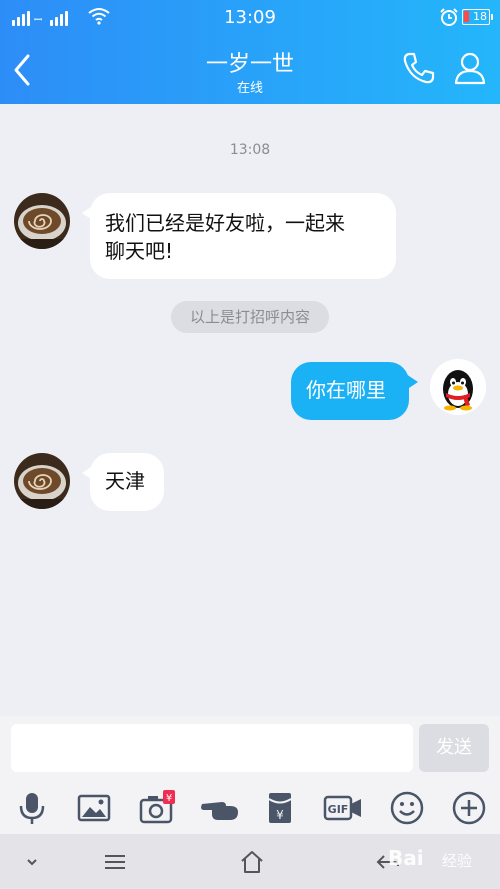 This screenshot has width=500, height=889. Describe the element at coordinates (169, 798) in the screenshot. I see `money-label: ¥` at that location.